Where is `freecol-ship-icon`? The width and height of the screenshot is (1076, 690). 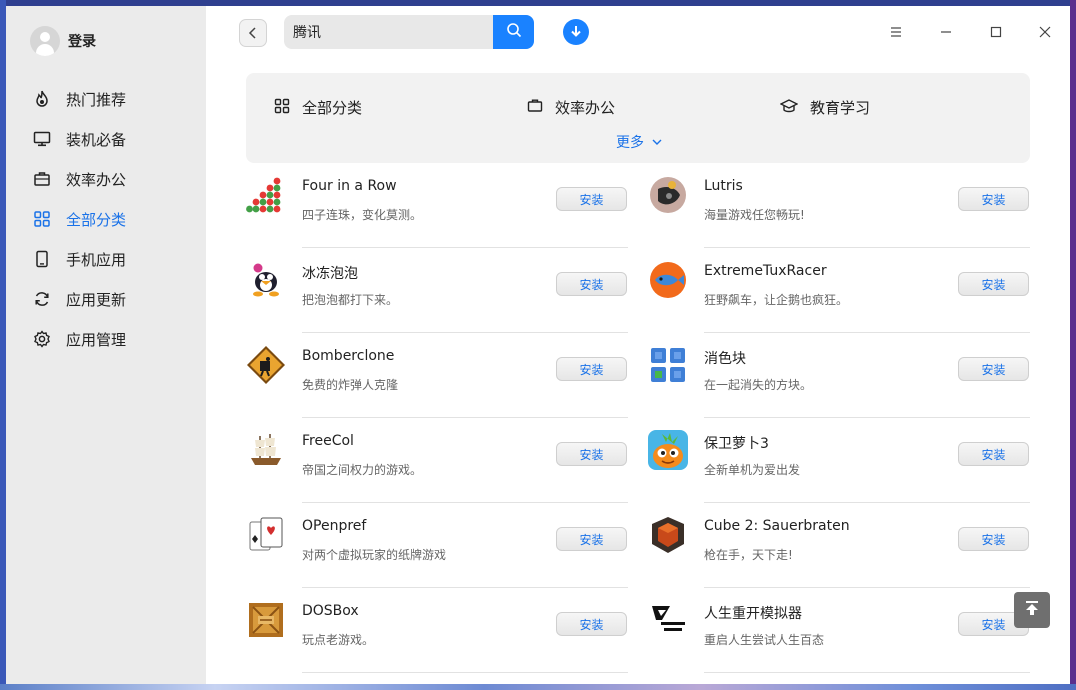
freecol-ship-icon is located at coordinates (266, 450).